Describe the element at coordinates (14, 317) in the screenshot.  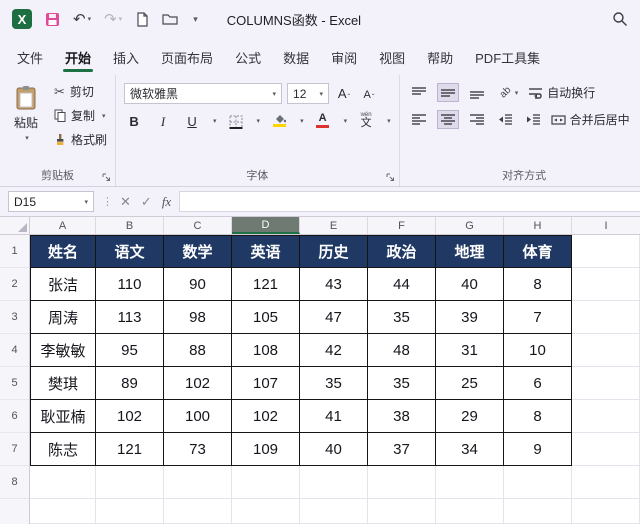
I see `row-number: 3` at that location.